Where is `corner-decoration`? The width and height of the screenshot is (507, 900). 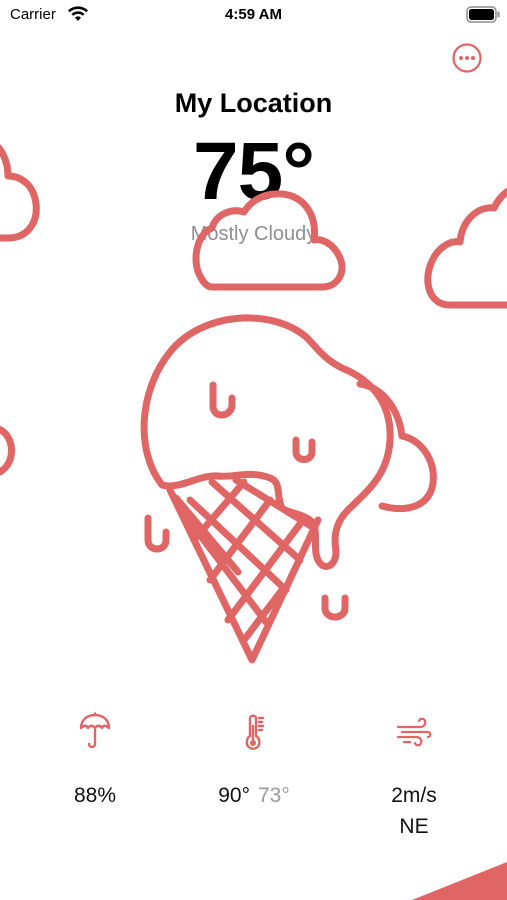 corner-decoration is located at coordinates (459, 881).